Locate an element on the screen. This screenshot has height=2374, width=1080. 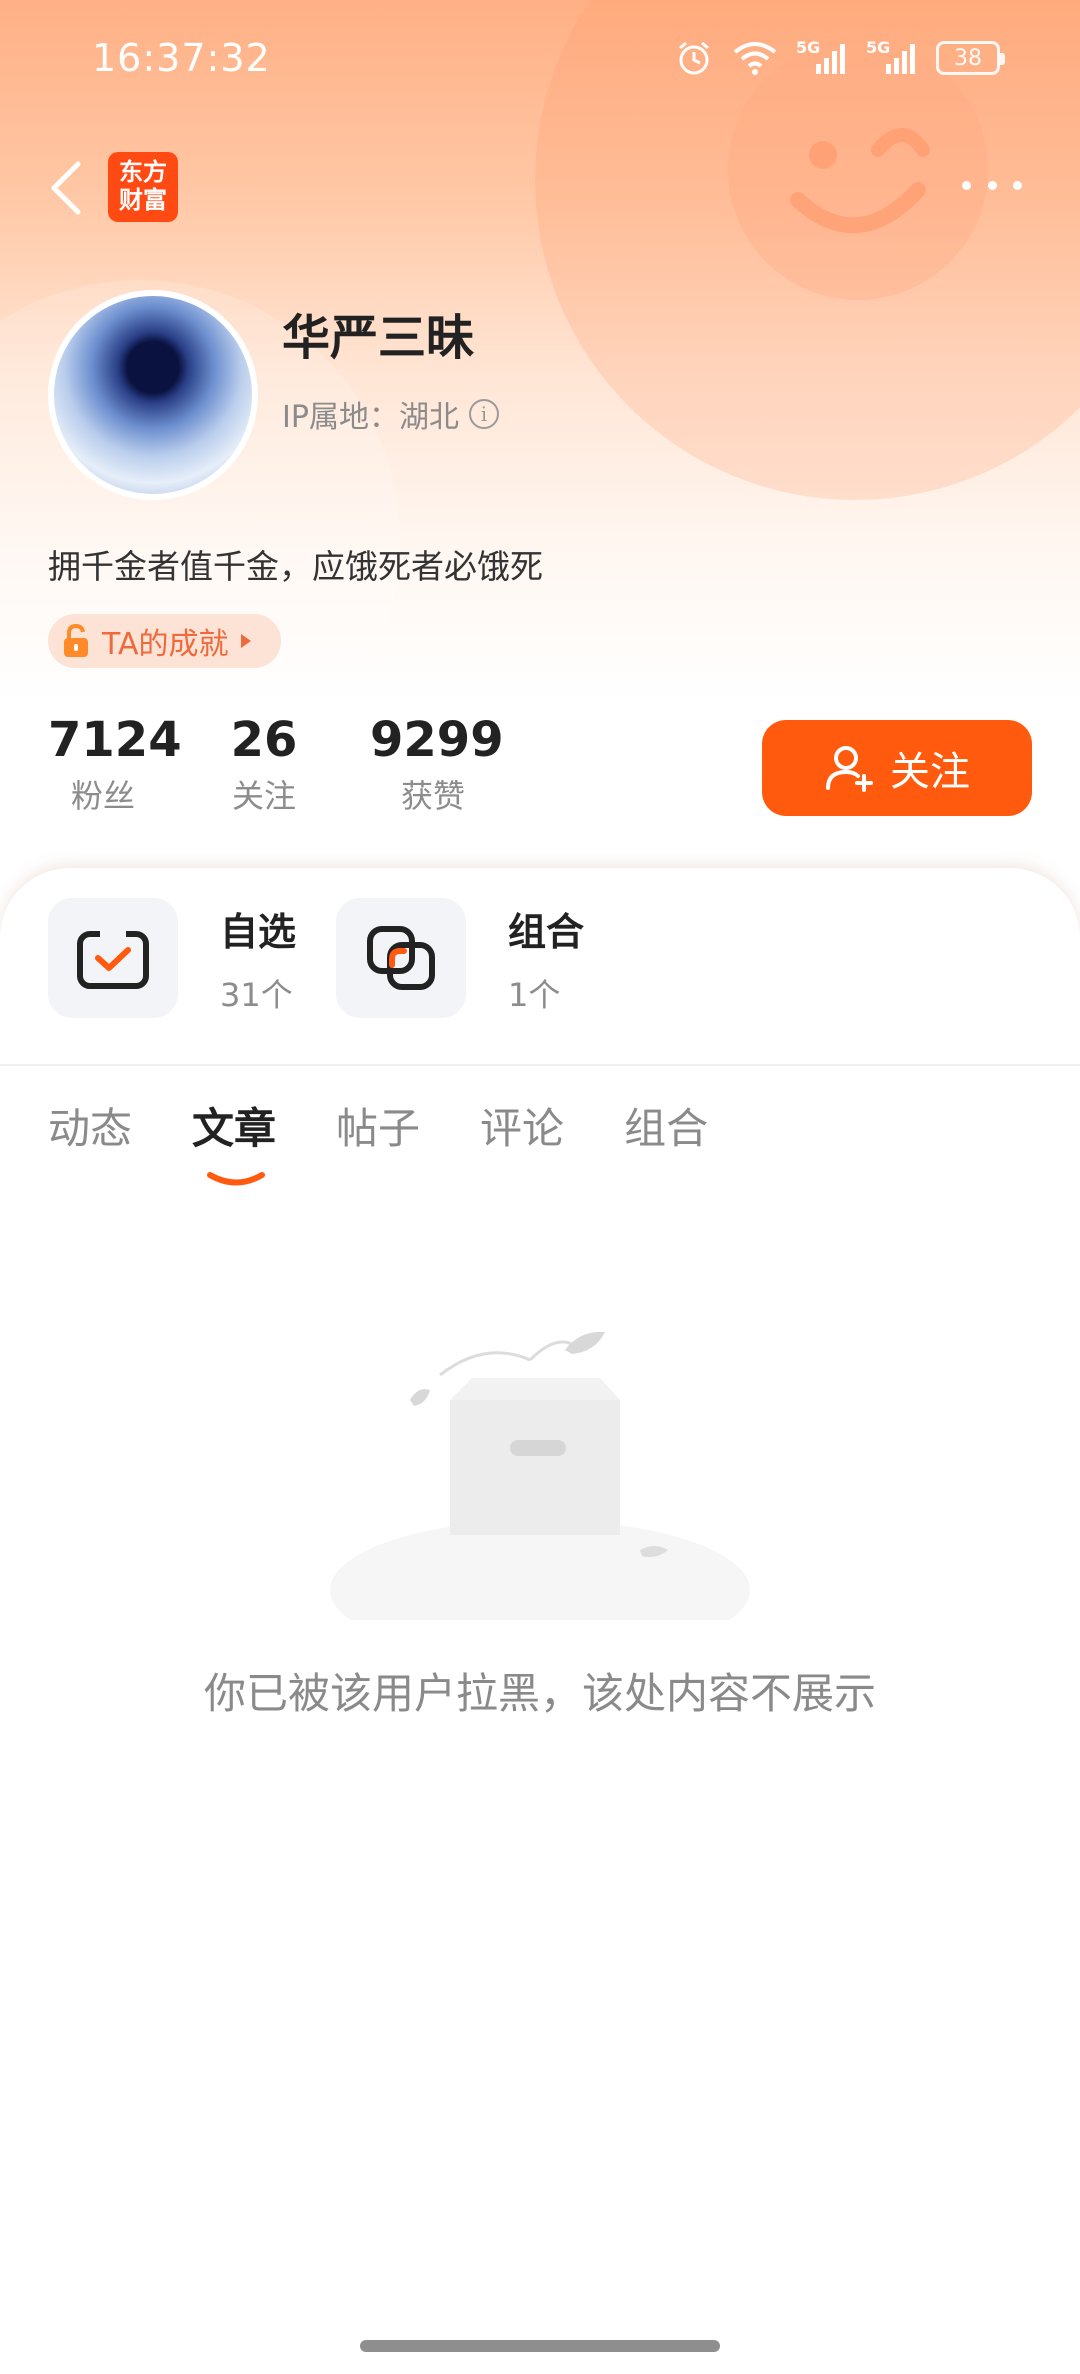
follow-button: 关注 is located at coordinates (897, 768).